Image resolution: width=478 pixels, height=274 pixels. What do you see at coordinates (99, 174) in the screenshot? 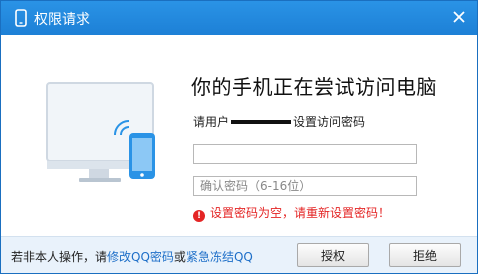
I see `monitor-neck` at bounding box center [99, 174].